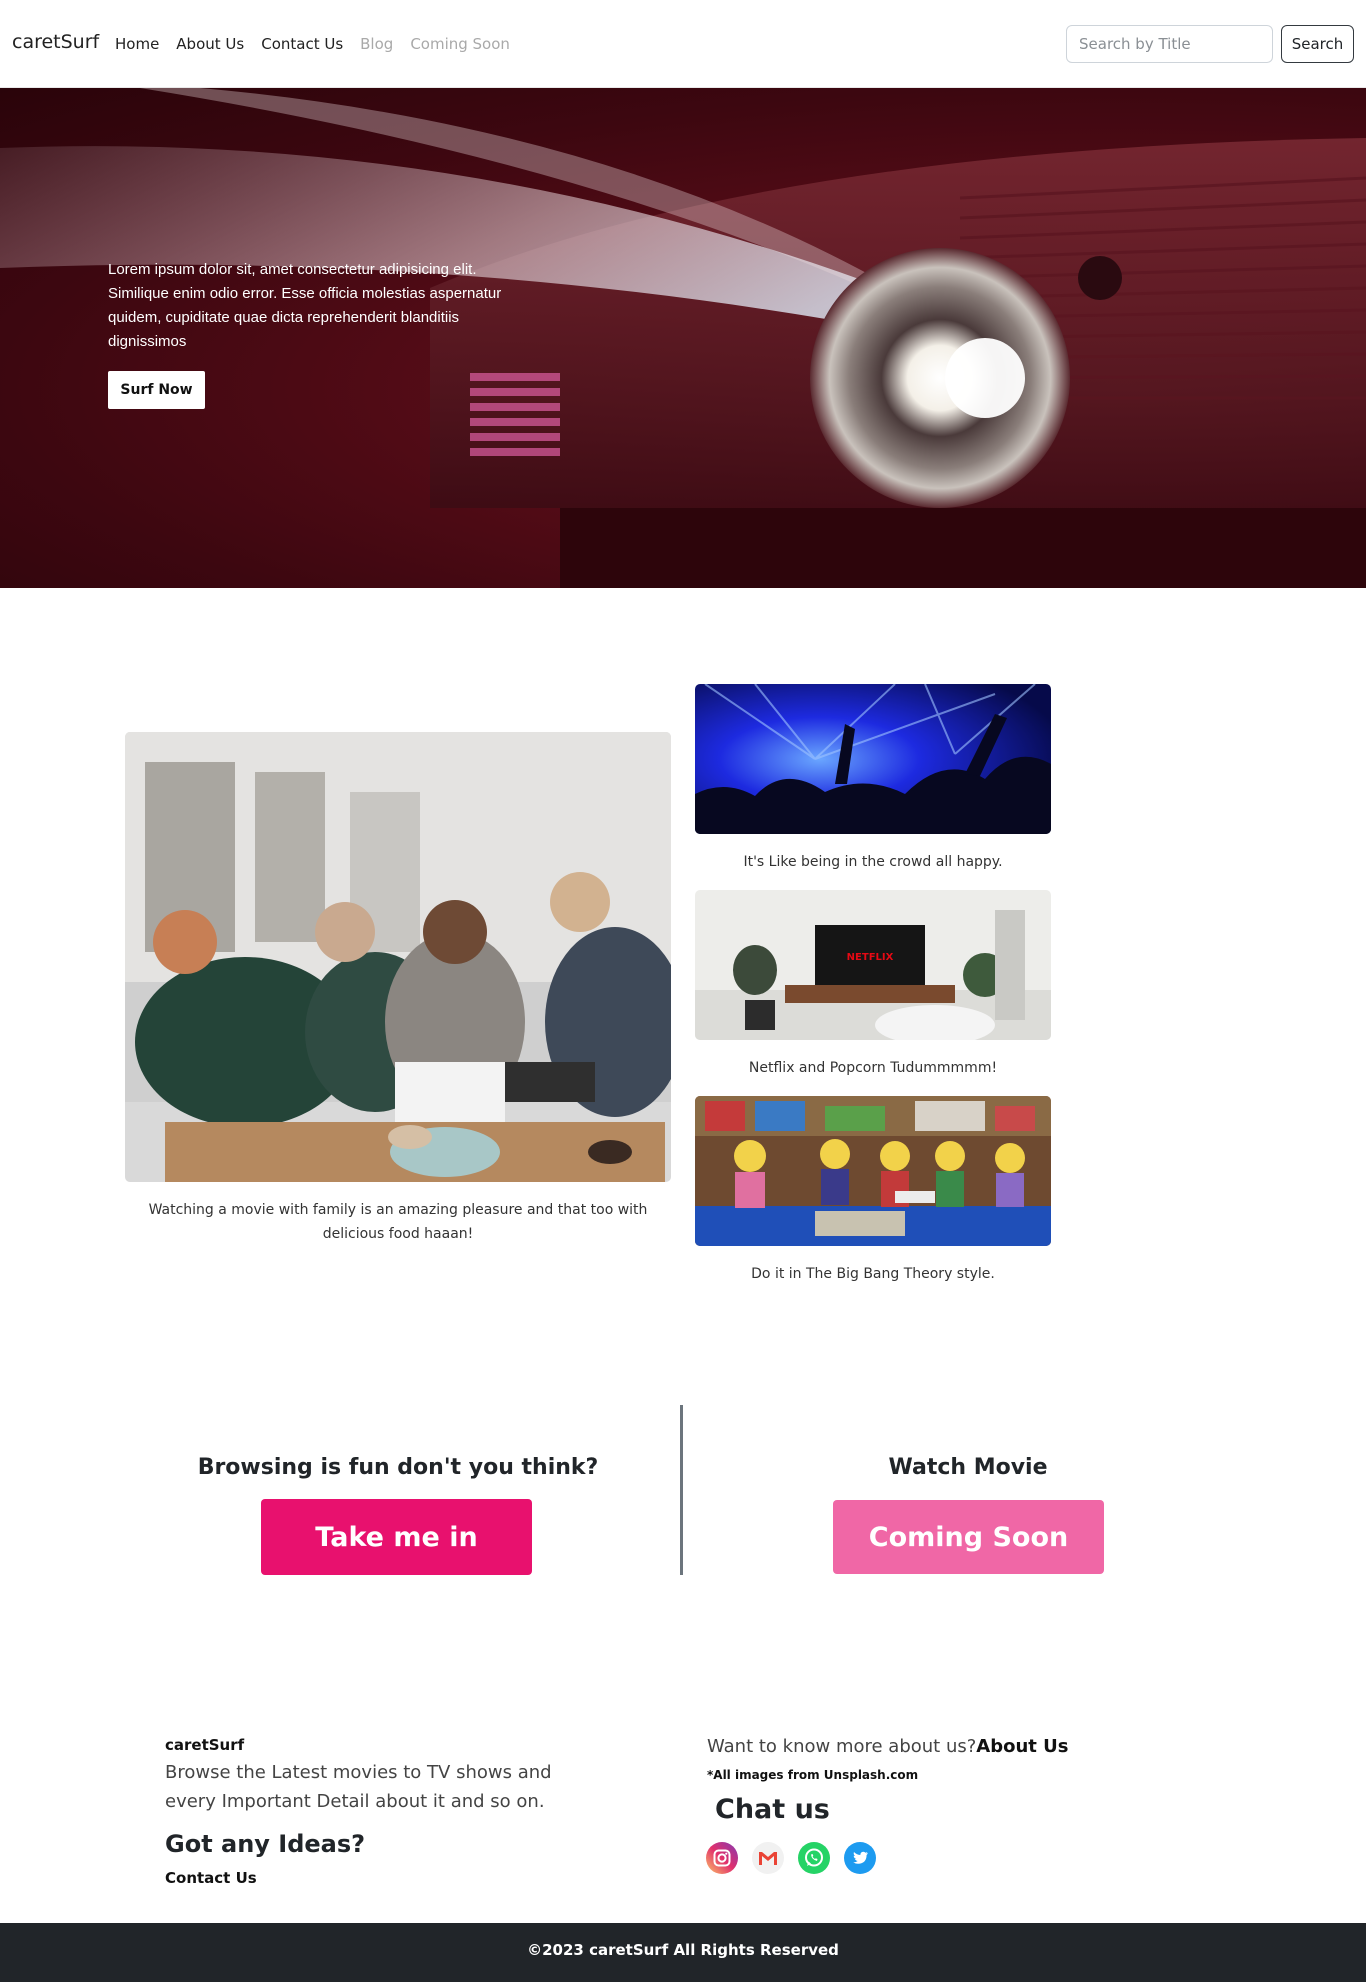  I want to click on netflix-photo-caption: Netflix and Popcorn Tudummmmm!, so click(873, 1068).